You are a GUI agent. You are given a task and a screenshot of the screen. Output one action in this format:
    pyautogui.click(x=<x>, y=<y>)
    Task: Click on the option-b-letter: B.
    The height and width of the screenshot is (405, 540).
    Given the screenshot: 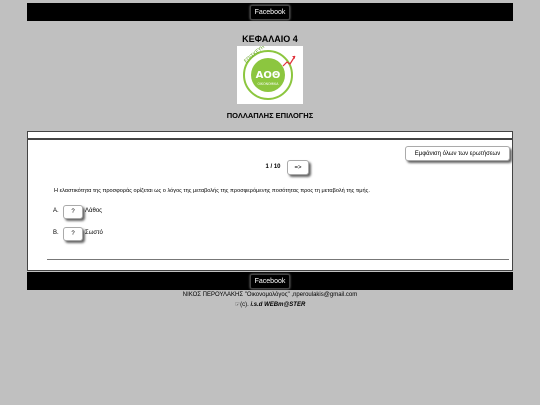 What is the action you would take?
    pyautogui.click(x=56, y=233)
    